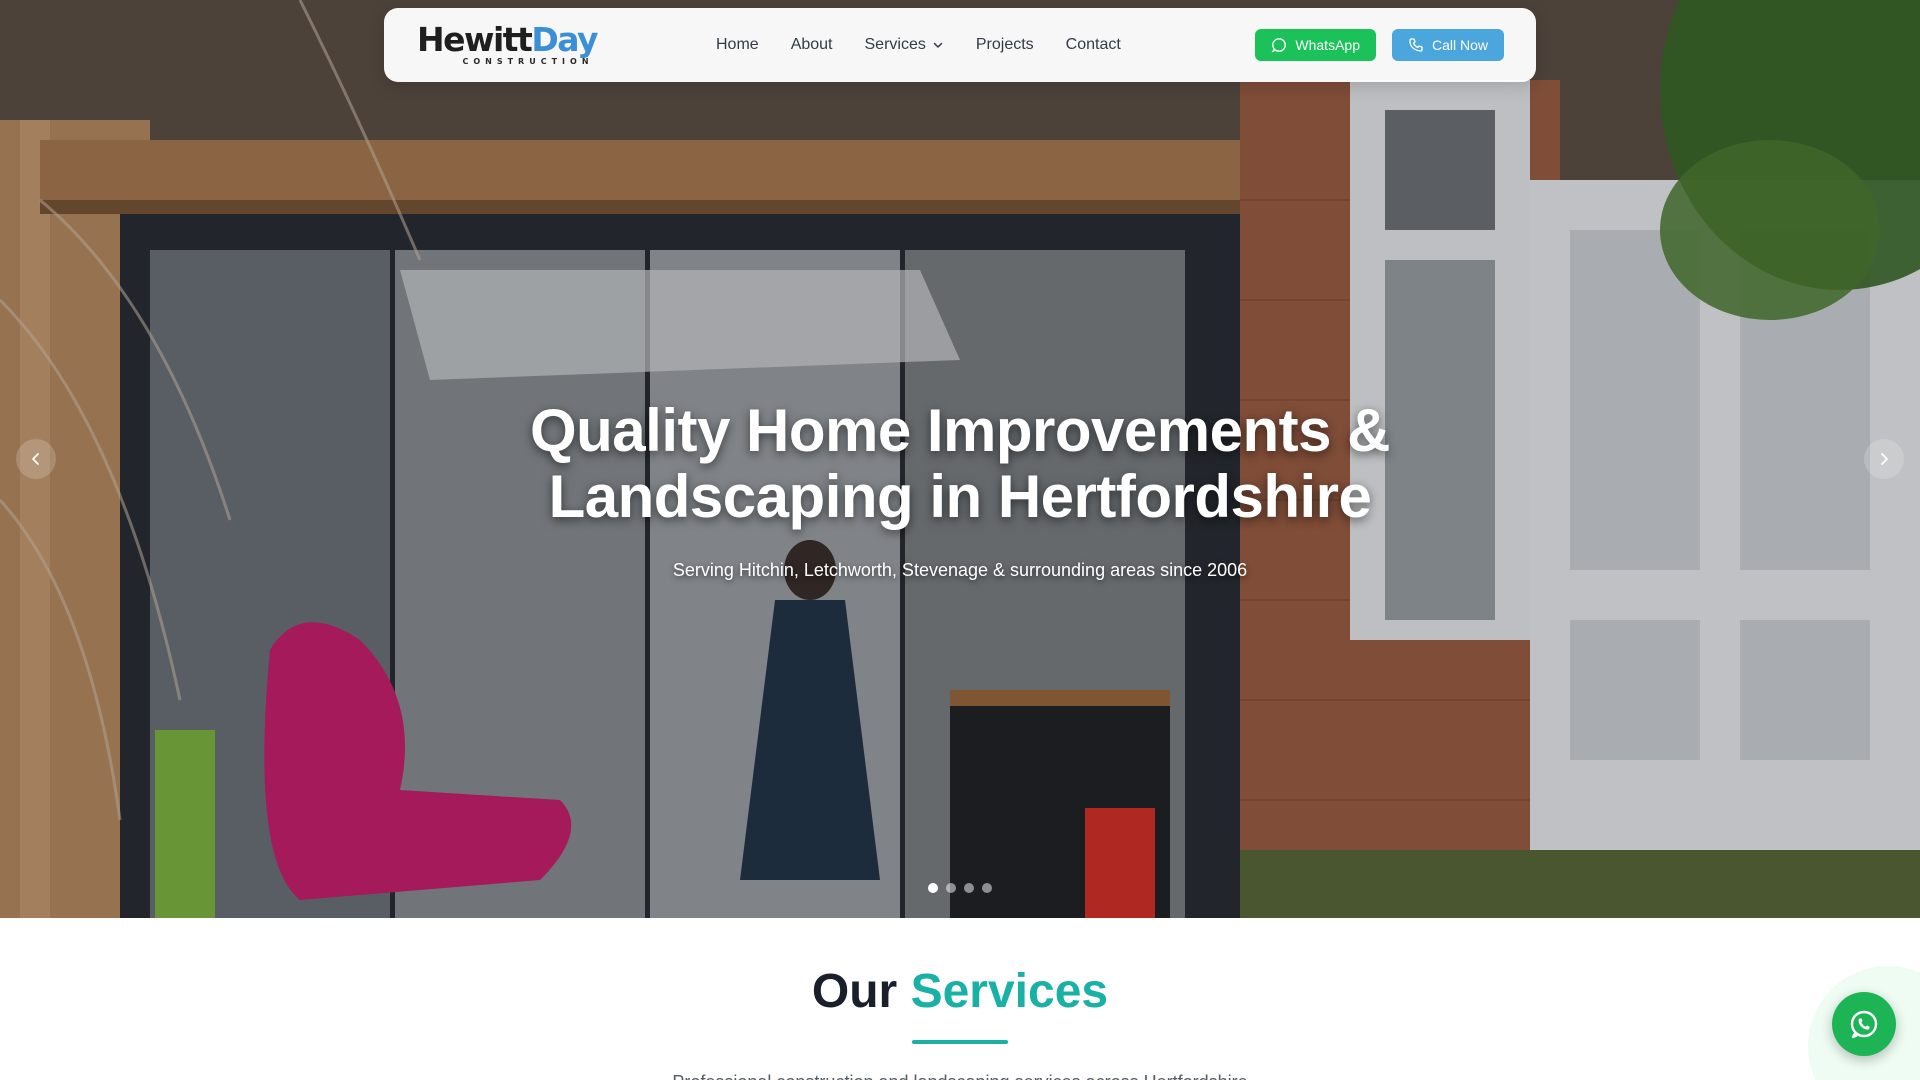  I want to click on nav-contact: Contact, so click(1093, 45).